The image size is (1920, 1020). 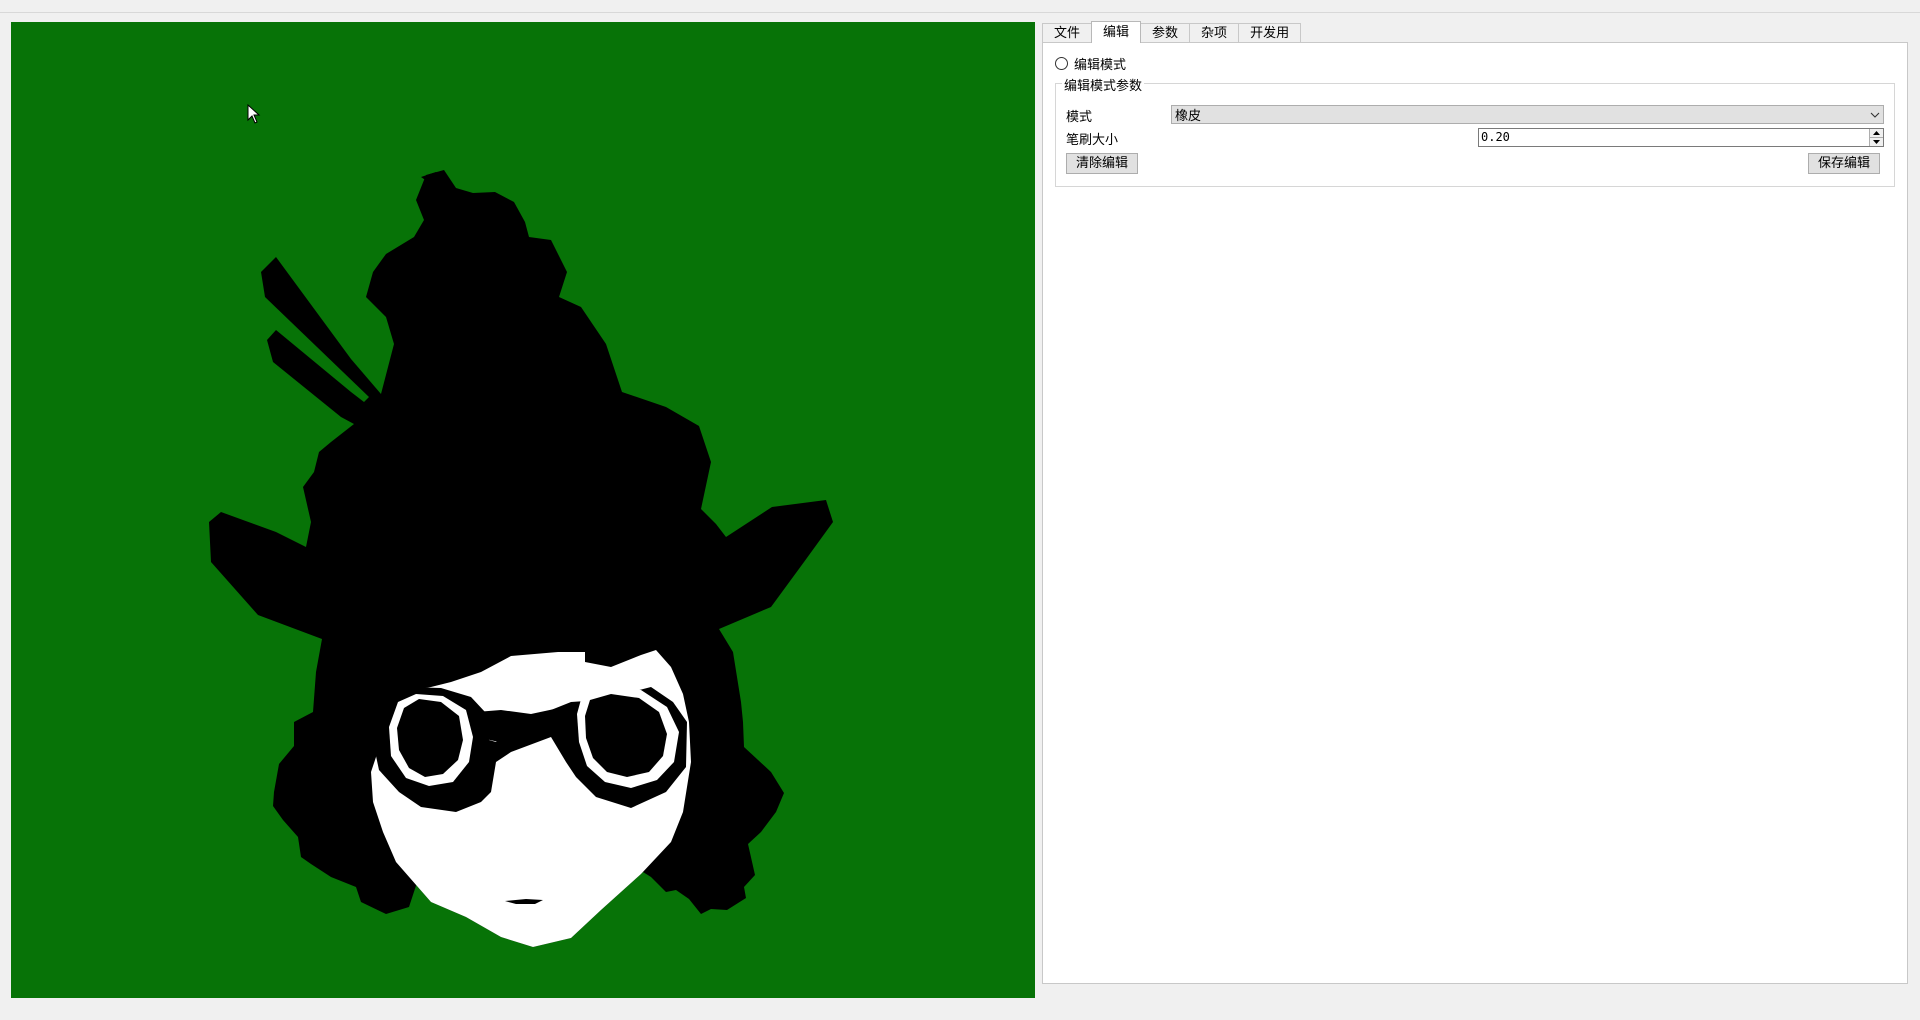 I want to click on brush-size-label: 笔刷大小, so click(x=1092, y=140).